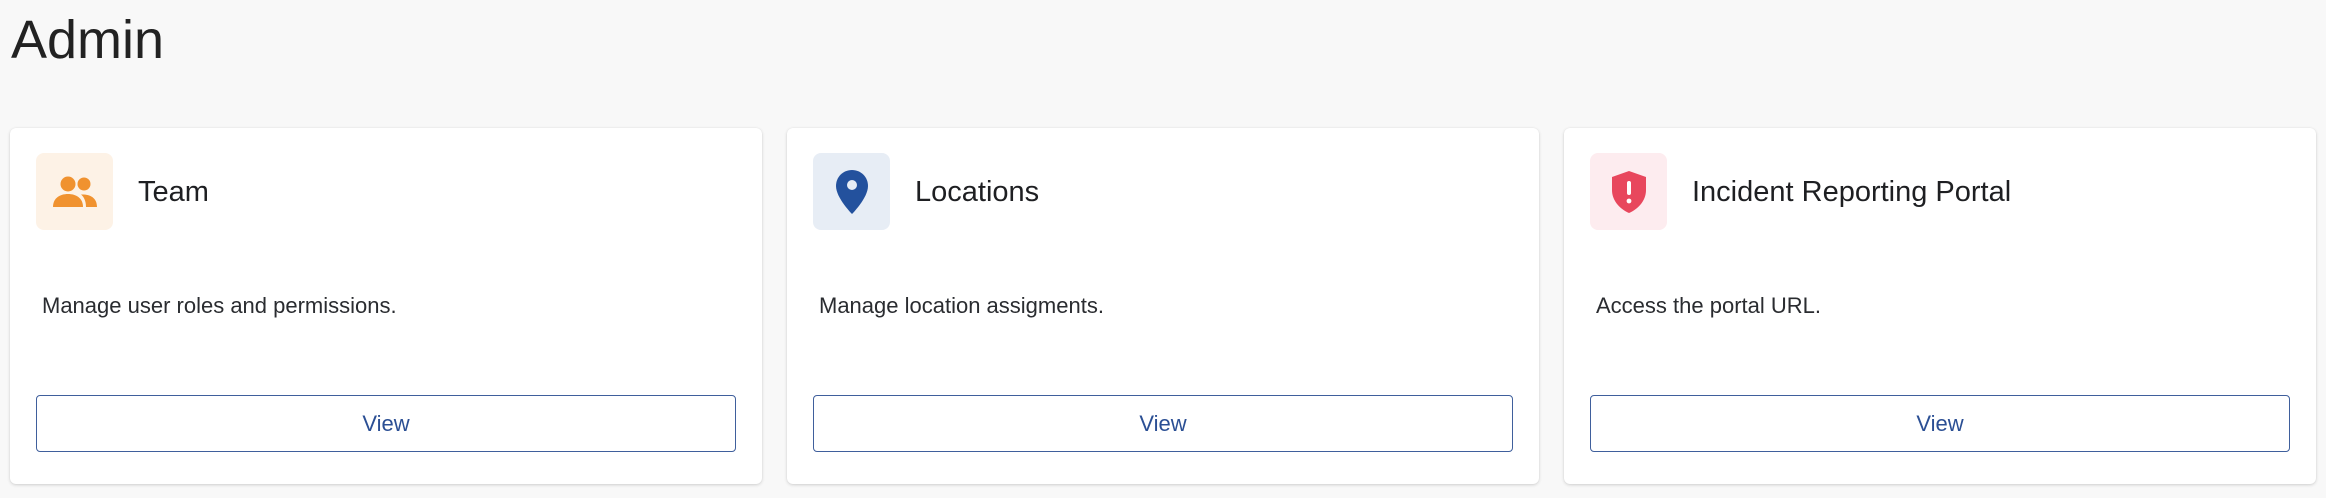 This screenshot has height=498, width=2326. I want to click on card-description: Manage user roles and permissions., so click(219, 305).